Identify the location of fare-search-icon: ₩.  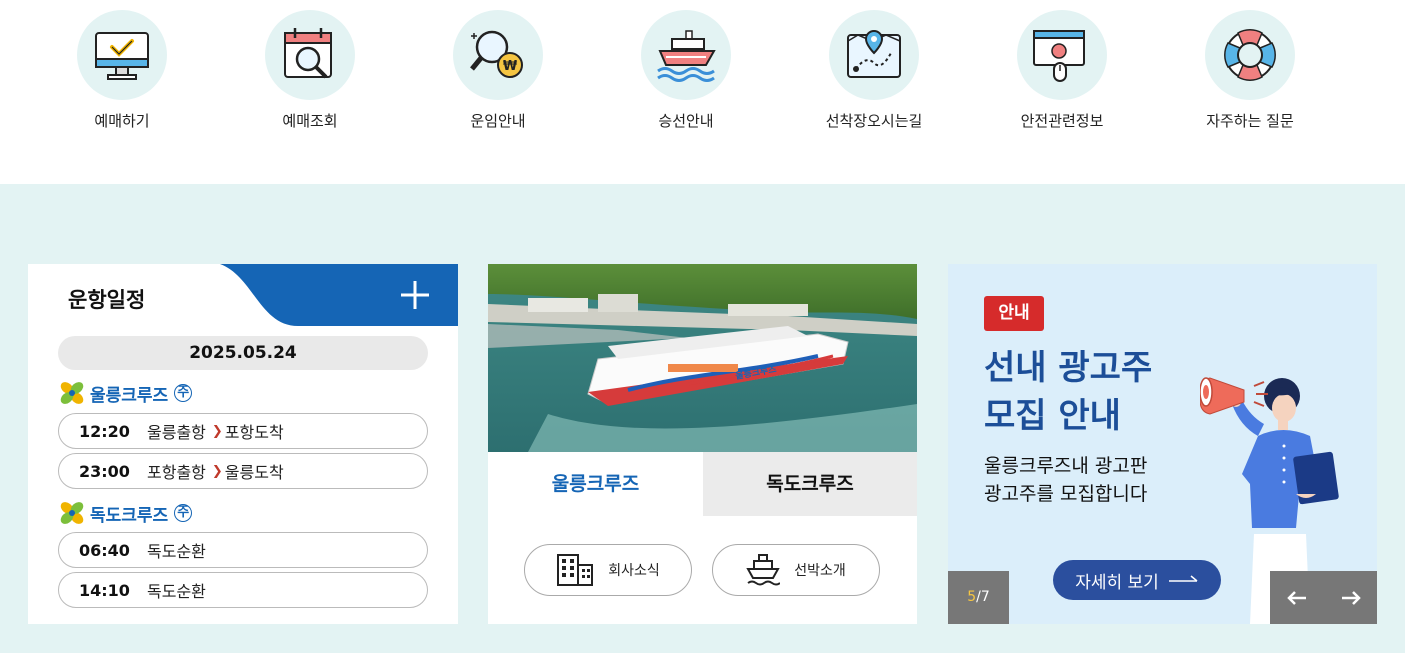
(496, 54).